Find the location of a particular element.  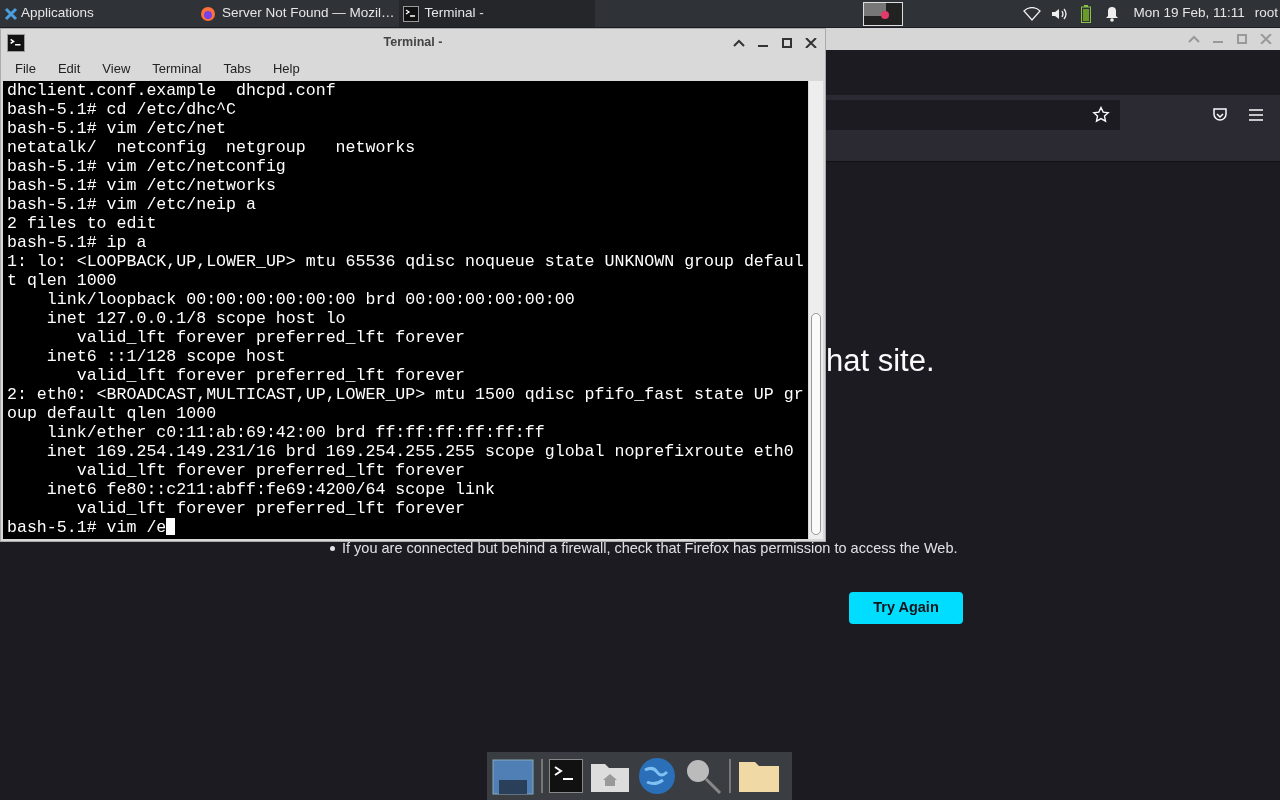

clock: Mon 19 Feb, 11:11 is located at coordinates (1189, 13).